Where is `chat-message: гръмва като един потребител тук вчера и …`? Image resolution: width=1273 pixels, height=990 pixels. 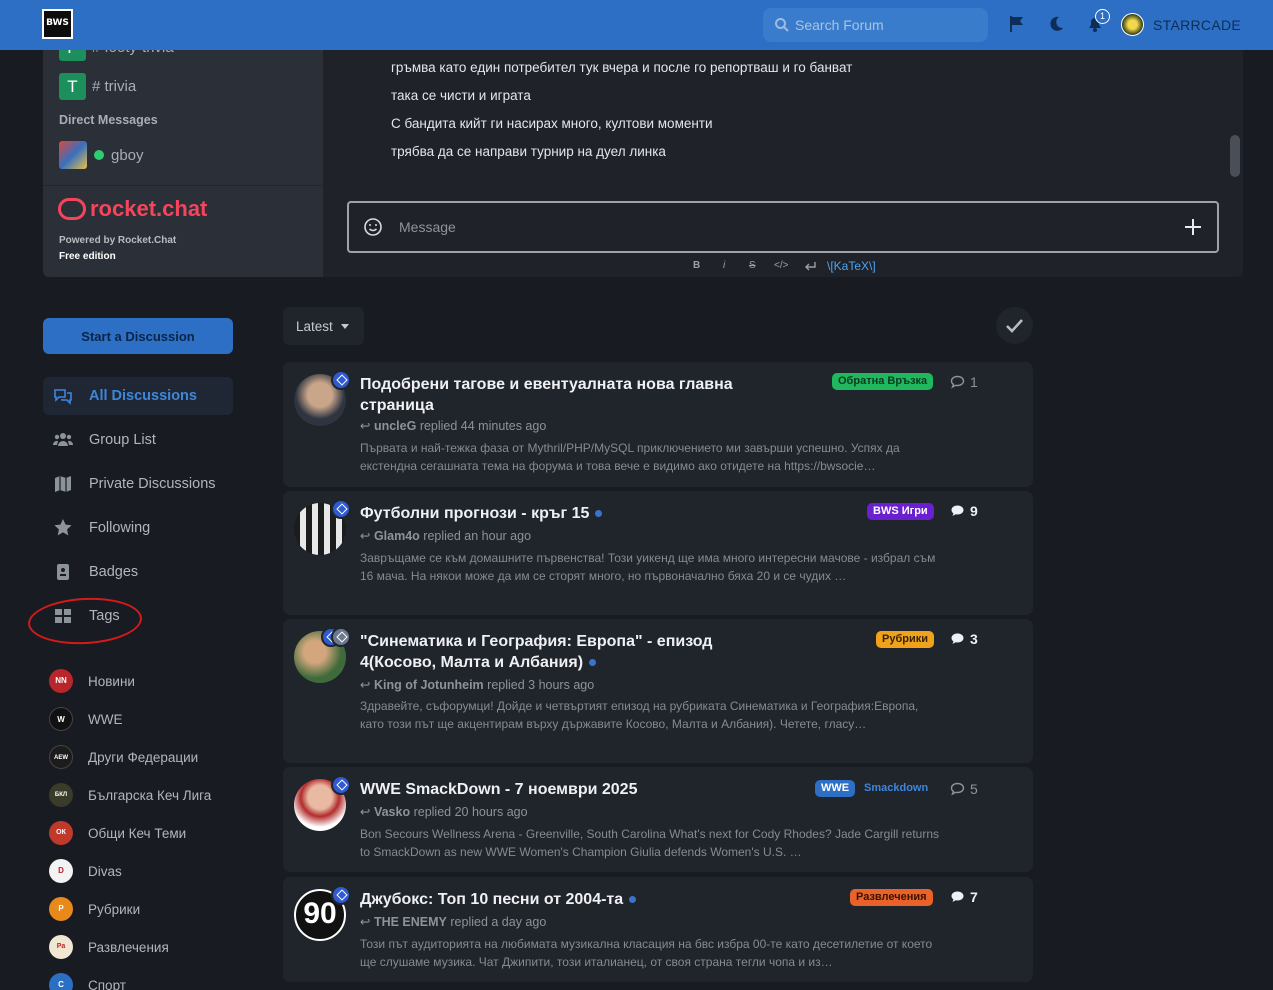
chat-message: гръмва като един потребител тук вчера и … is located at coordinates (622, 67).